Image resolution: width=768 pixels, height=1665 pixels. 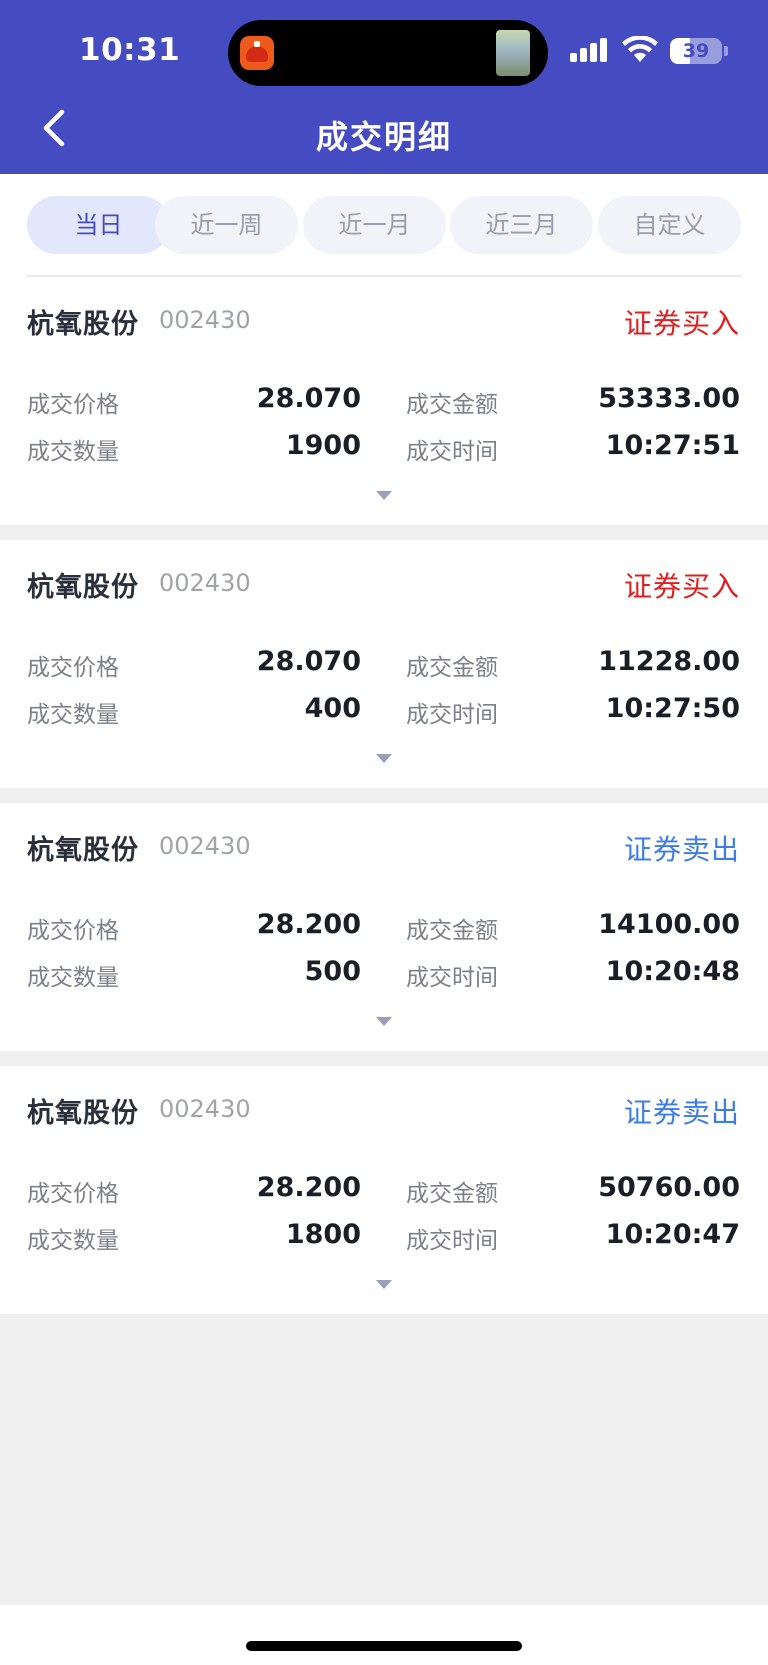 I want to click on leaf-shape, so click(x=257, y=44).